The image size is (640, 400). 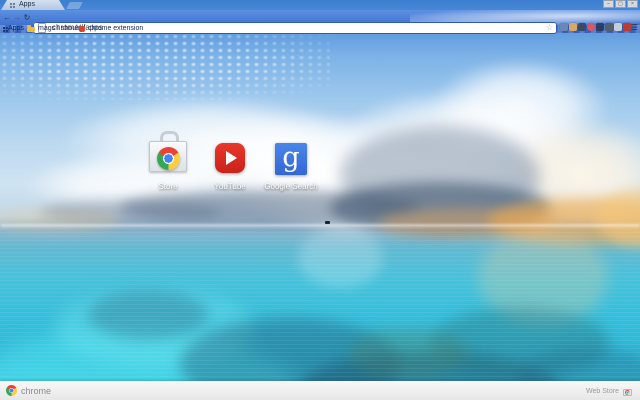 What do you see at coordinates (320, 22) in the screenshot?
I see `toolbar: ← → ↻ chrome://apps ☆ ☰` at bounding box center [320, 22].